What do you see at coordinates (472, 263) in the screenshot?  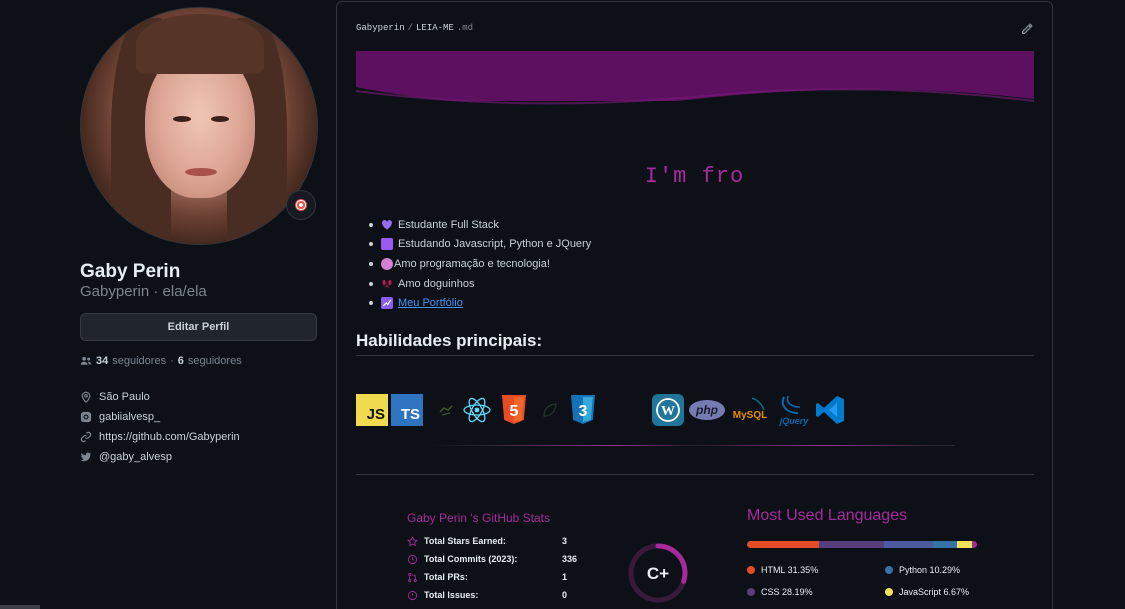 I see `bullet-text-3: Amo programação e tecnologia!` at bounding box center [472, 263].